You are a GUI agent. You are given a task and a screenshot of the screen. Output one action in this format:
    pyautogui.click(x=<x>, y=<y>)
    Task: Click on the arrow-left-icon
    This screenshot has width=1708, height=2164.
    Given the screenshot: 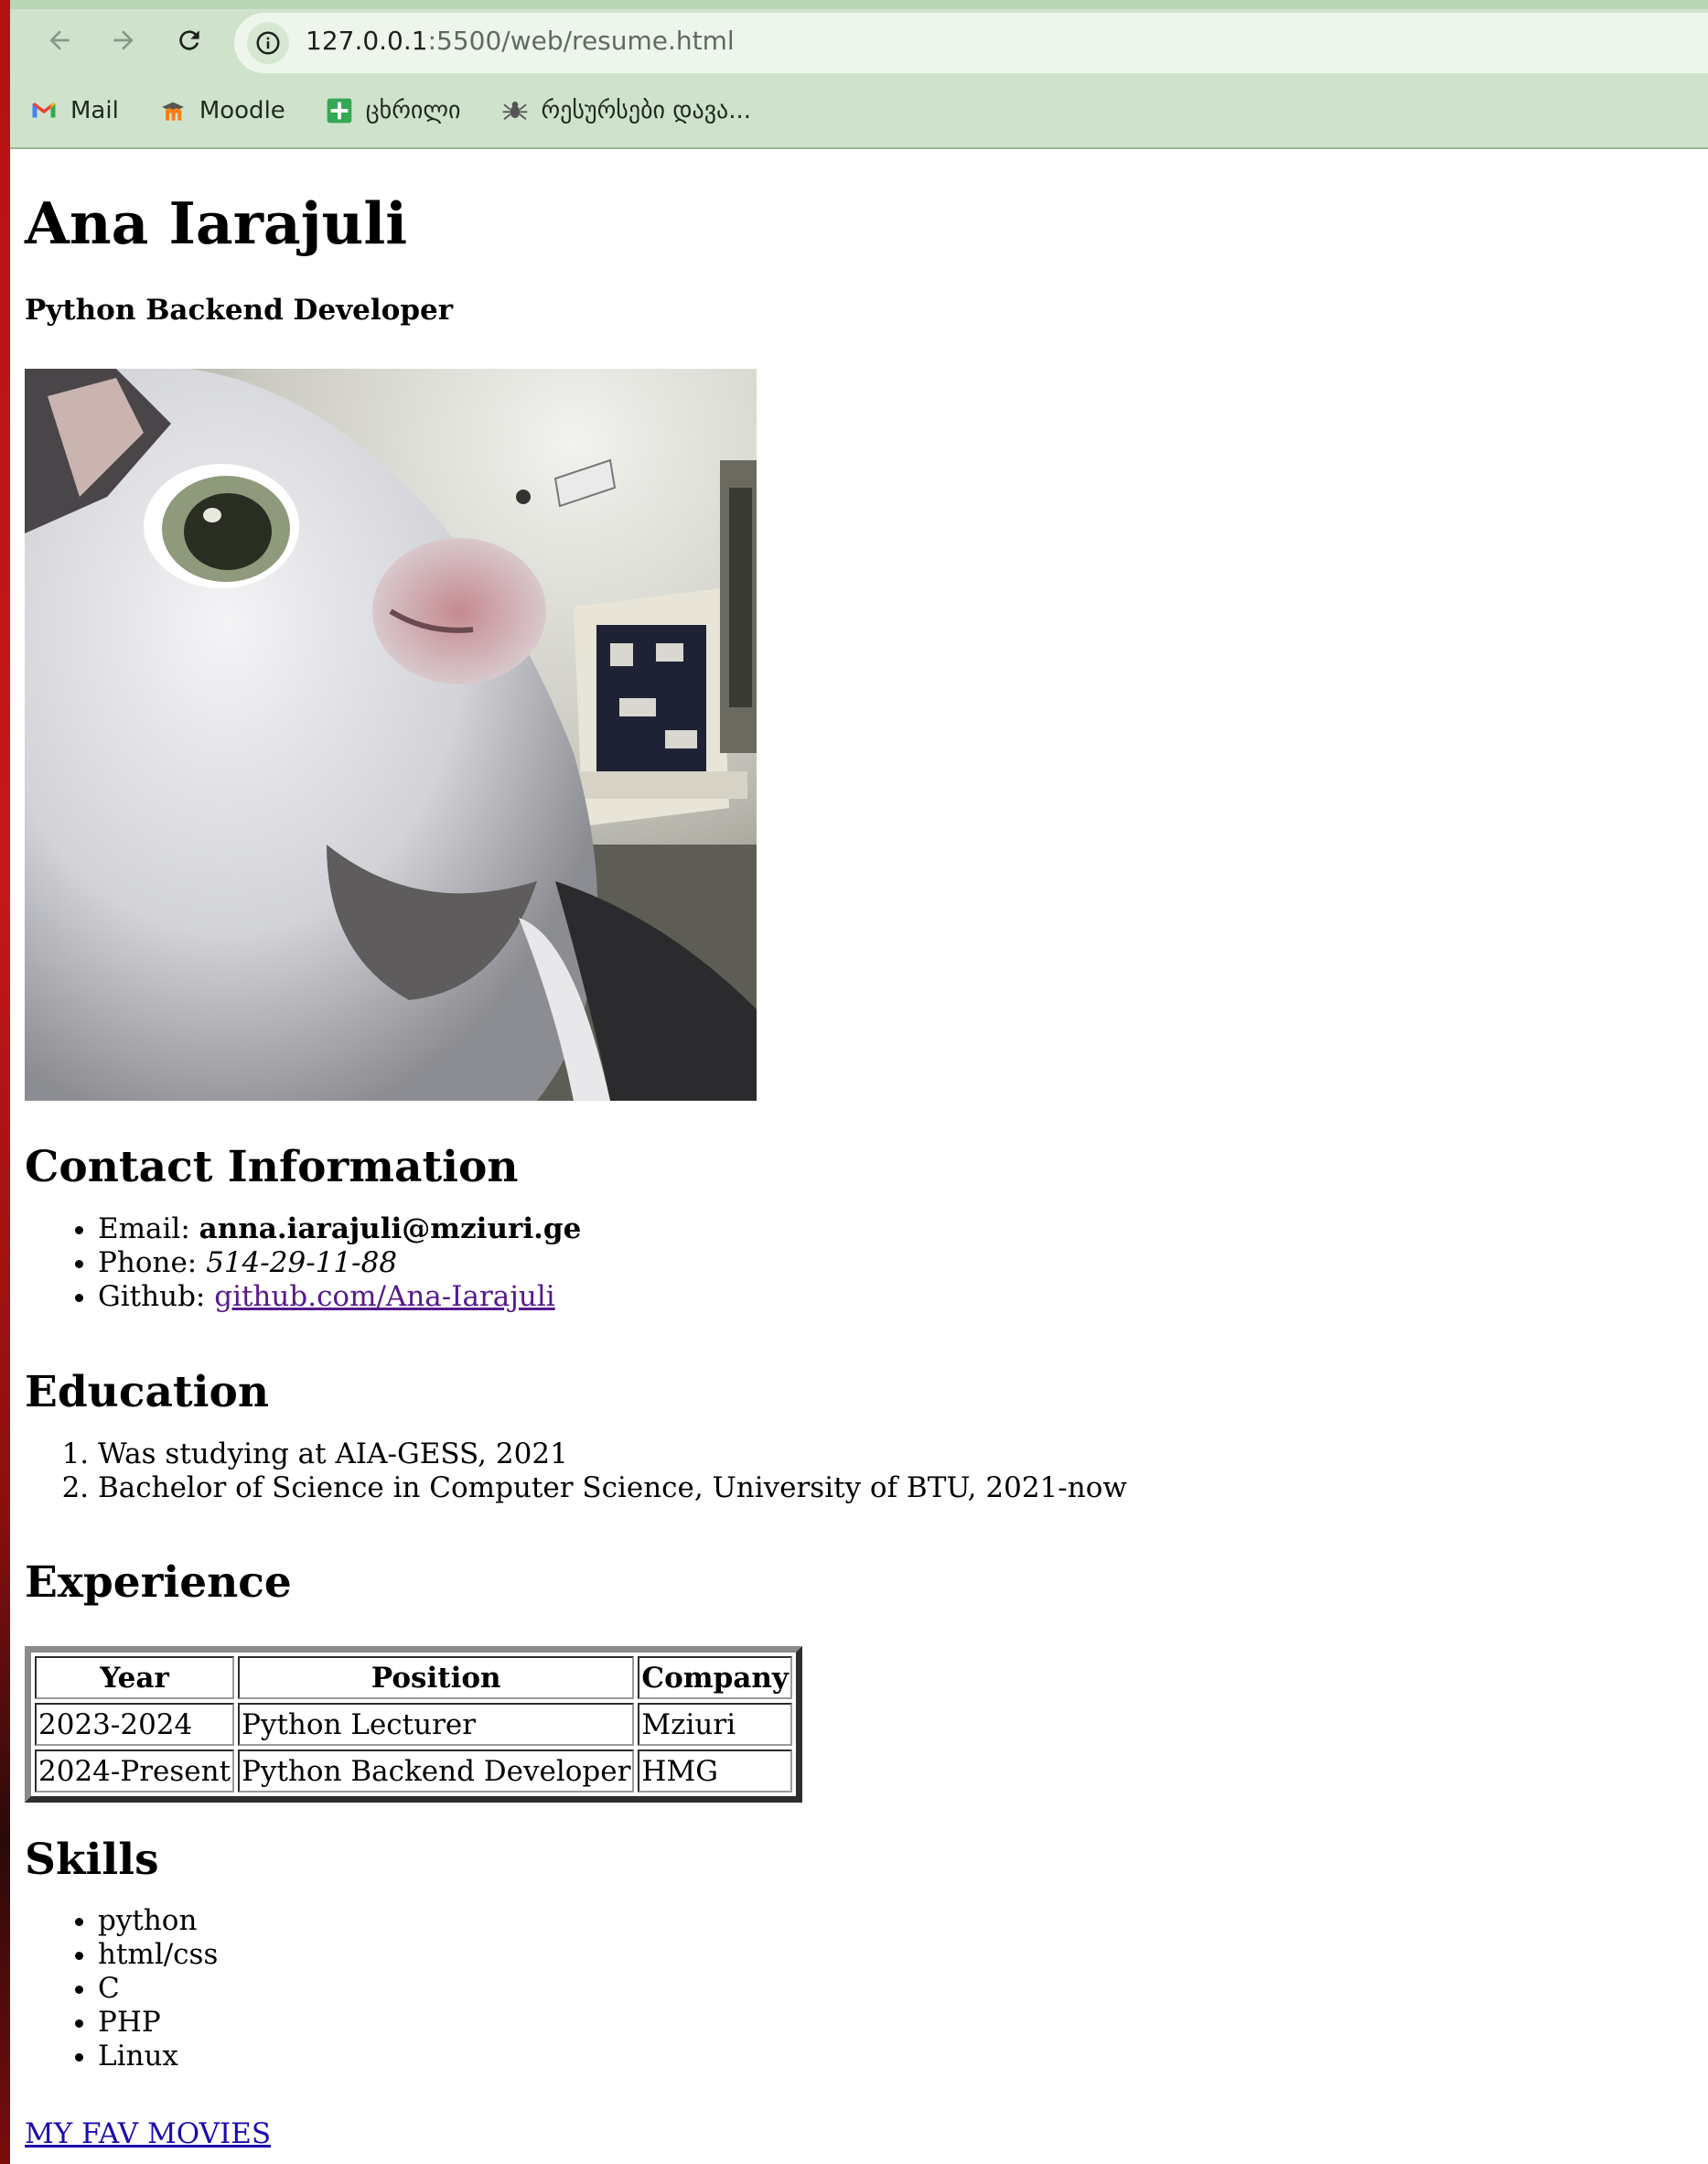 What is the action you would take?
    pyautogui.click(x=60, y=40)
    